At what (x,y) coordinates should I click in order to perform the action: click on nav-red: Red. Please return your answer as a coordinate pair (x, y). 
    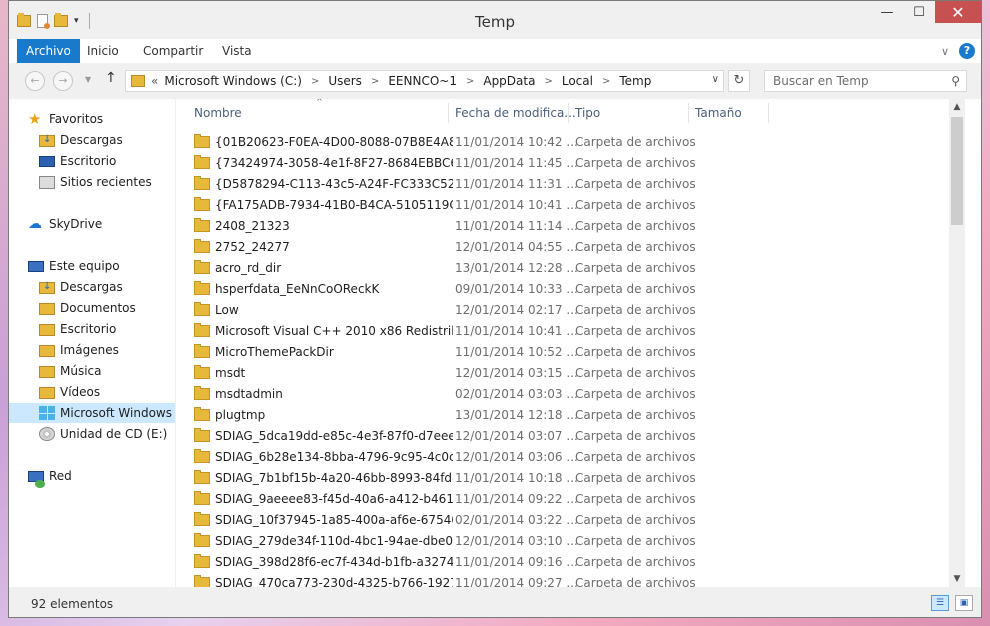
    Looking at the image, I should click on (101, 477).